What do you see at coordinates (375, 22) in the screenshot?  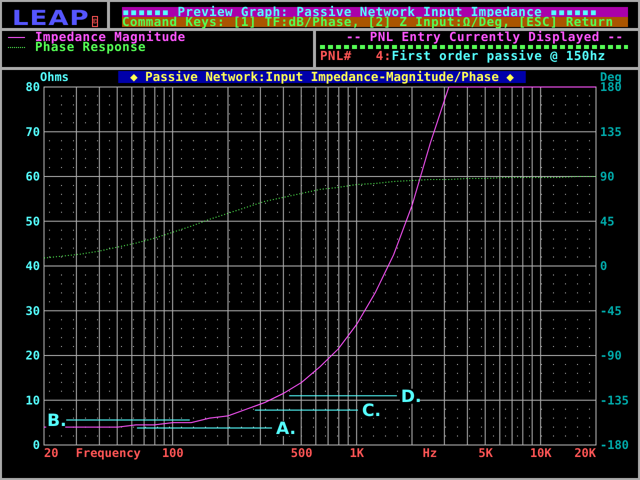 I see `command-keys-bar: Command Keys: [1] TF:dB/Phase, [2] Z Input:Ω/Deg, [ESC] Return` at bounding box center [375, 22].